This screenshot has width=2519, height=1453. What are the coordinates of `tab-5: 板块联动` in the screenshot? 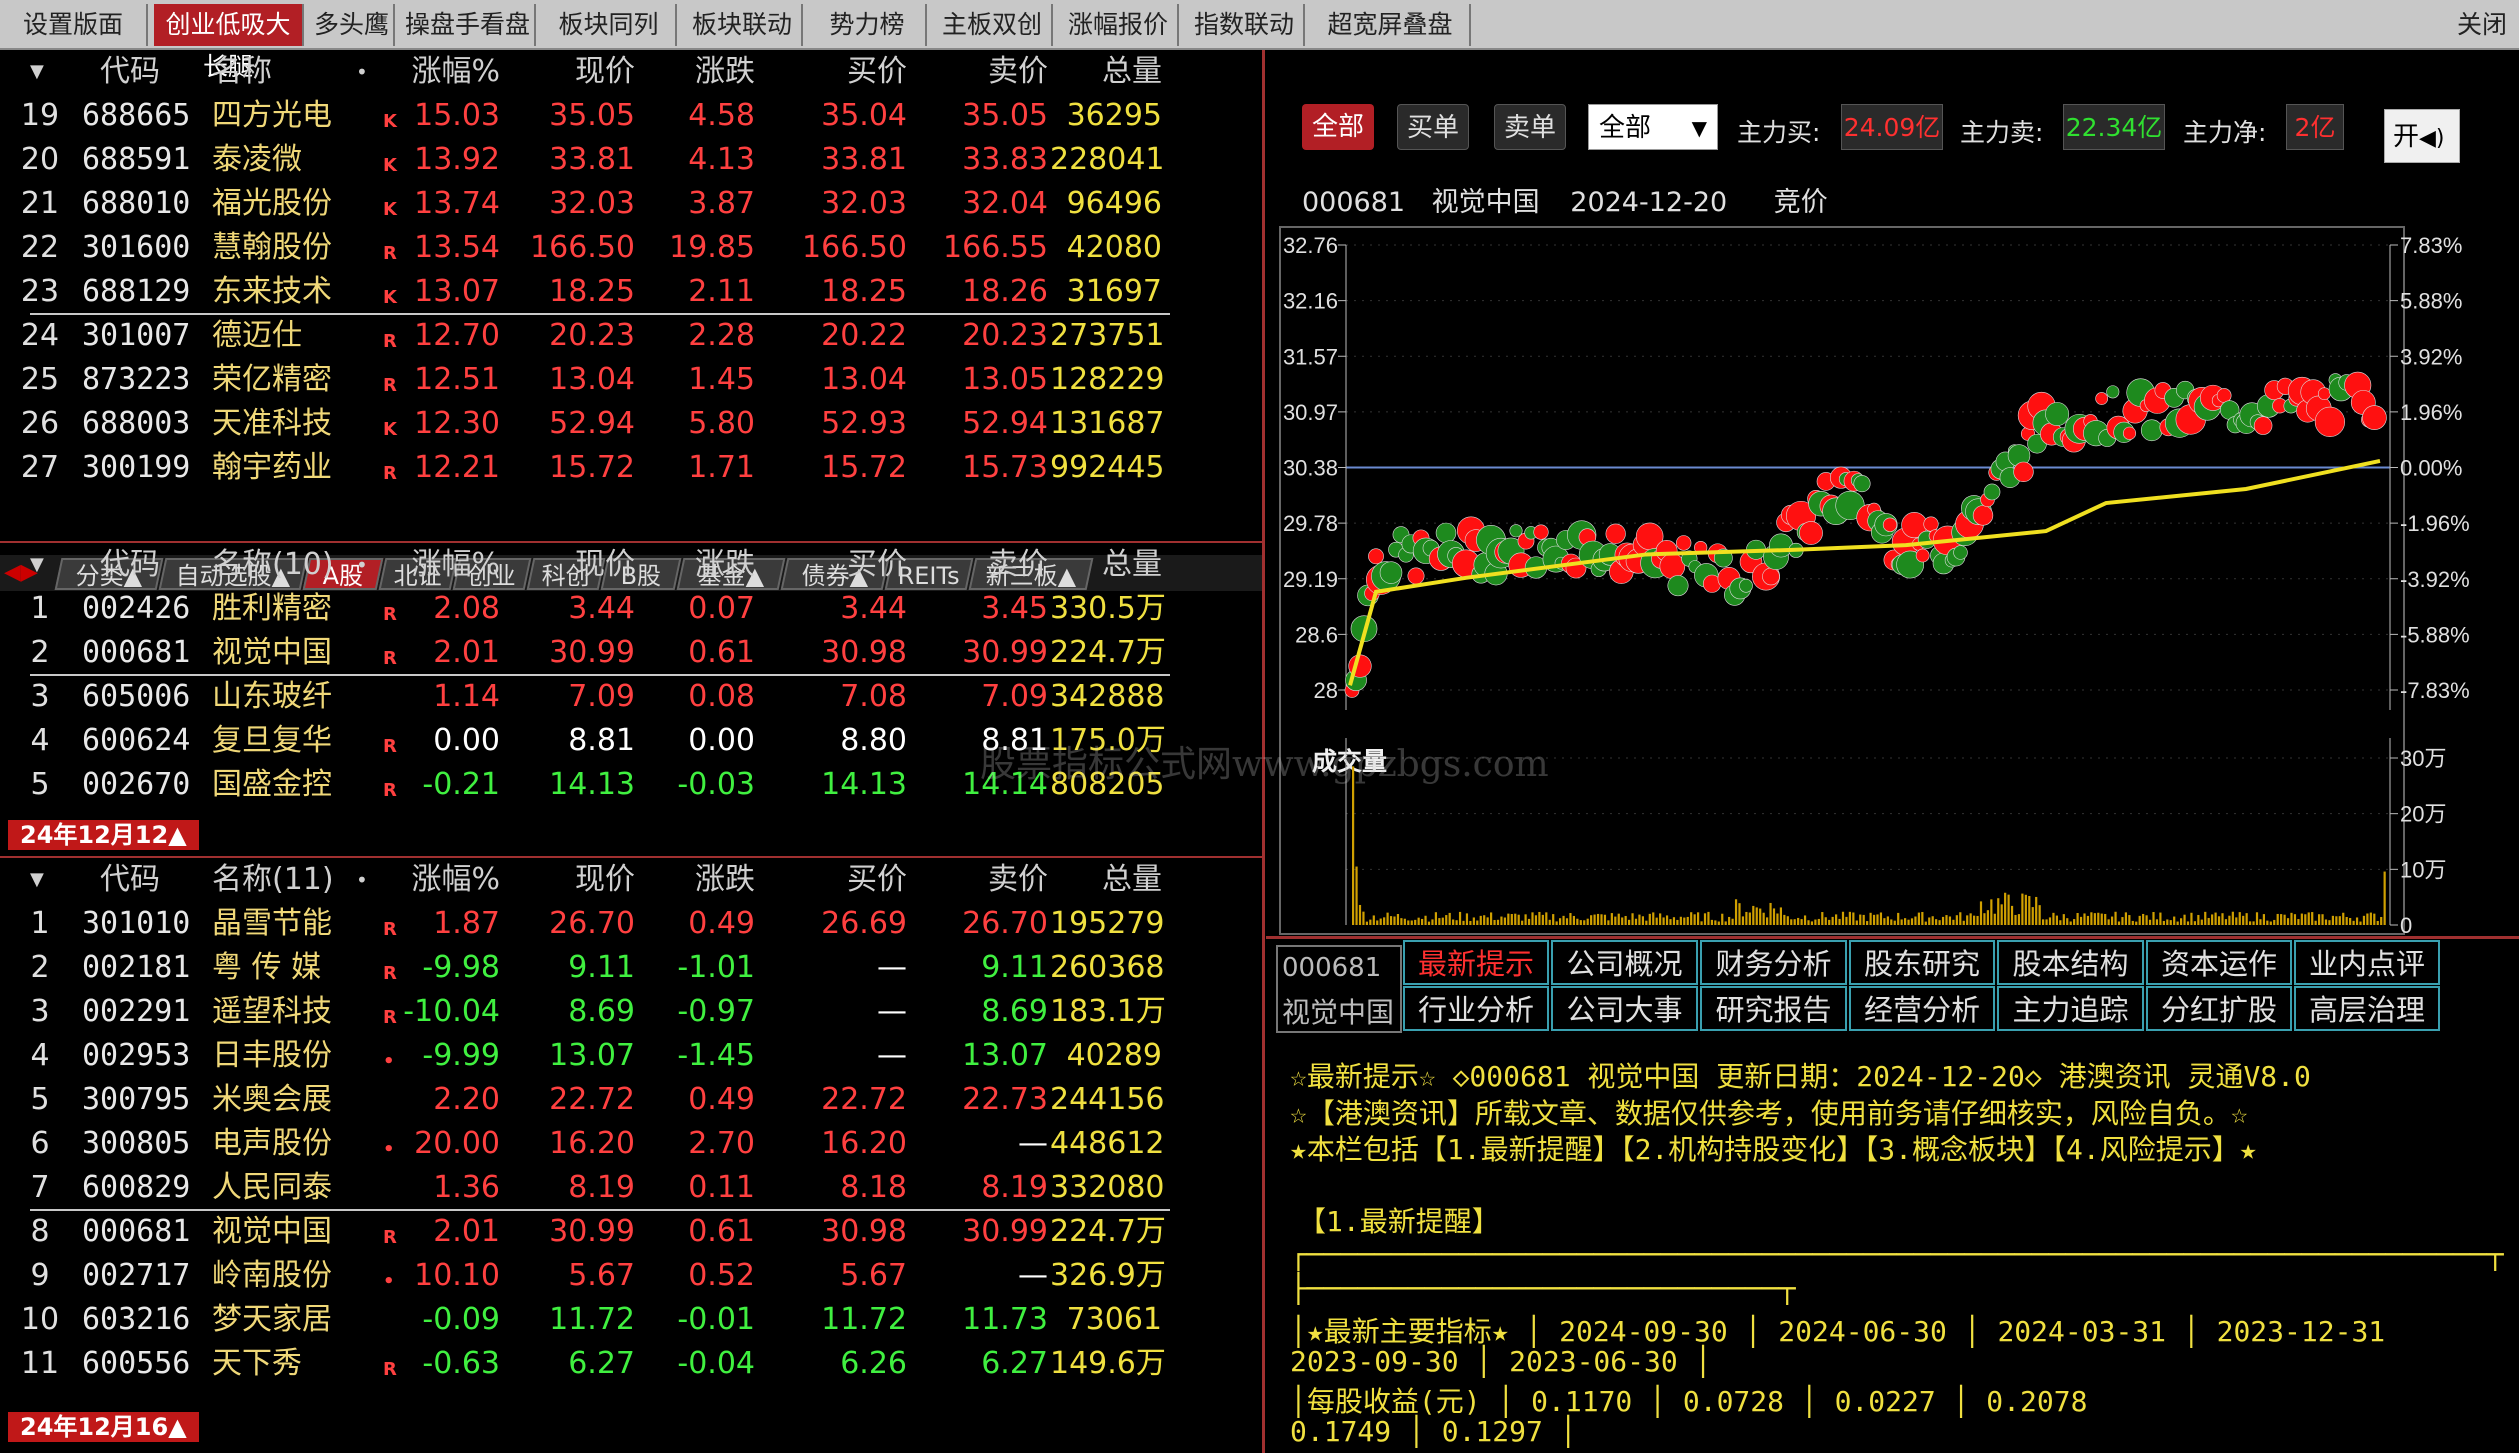 It's located at (743, 25).